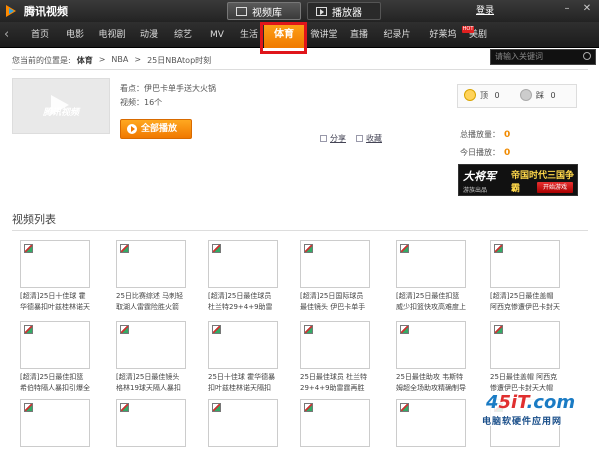 Image resolution: width=599 pixels, height=472 pixels. What do you see at coordinates (344, 11) in the screenshot?
I see `tab-player: 播放器` at bounding box center [344, 11].